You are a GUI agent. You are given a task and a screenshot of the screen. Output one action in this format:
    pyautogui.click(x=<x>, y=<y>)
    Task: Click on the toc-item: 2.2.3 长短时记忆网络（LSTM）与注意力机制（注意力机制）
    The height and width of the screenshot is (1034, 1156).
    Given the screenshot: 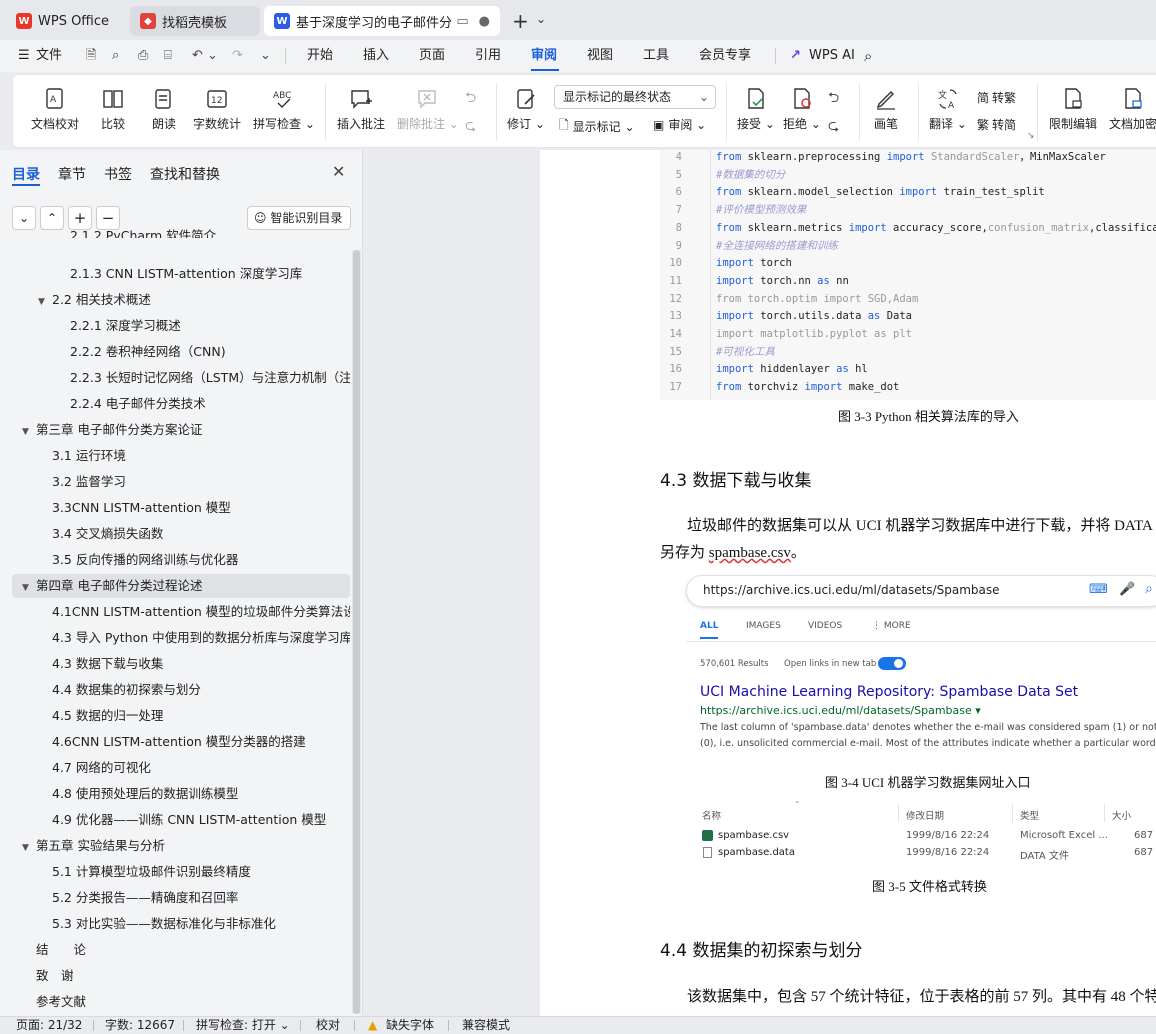 What is the action you would take?
    pyautogui.click(x=181, y=378)
    